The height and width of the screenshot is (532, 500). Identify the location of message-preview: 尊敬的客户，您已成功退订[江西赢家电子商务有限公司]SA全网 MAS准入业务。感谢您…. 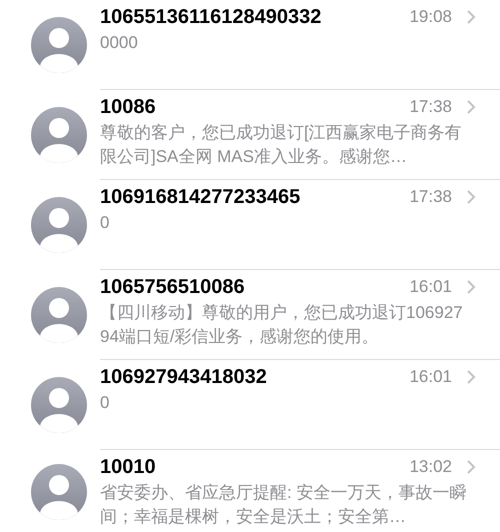
(281, 145).